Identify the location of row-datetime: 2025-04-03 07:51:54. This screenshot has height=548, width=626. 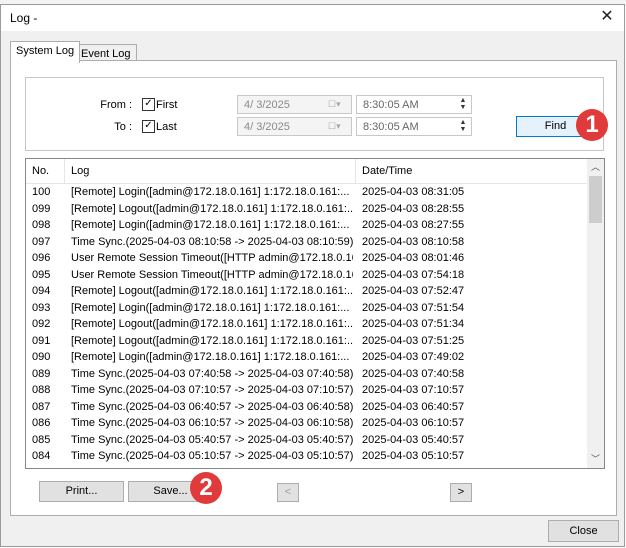
(413, 307).